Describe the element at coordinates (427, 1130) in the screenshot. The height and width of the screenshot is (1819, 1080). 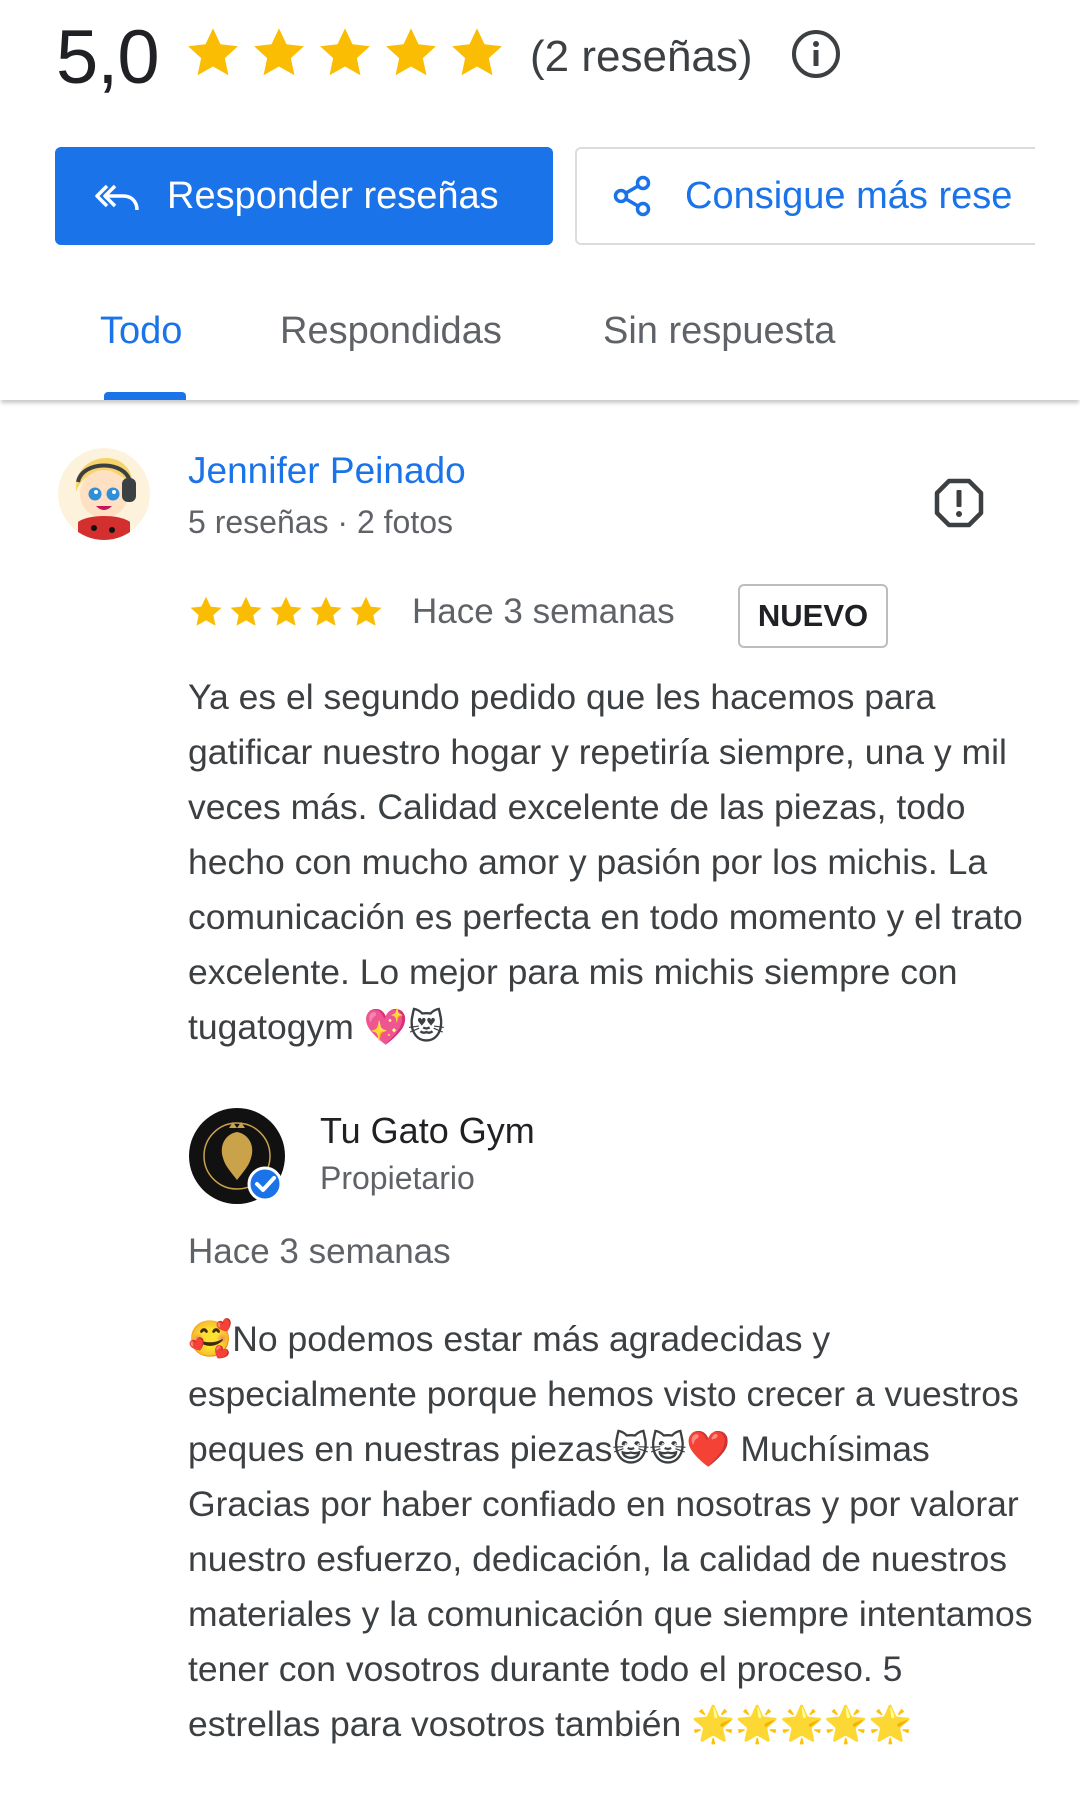
I see `owner-name: Tu Gato Gym` at that location.